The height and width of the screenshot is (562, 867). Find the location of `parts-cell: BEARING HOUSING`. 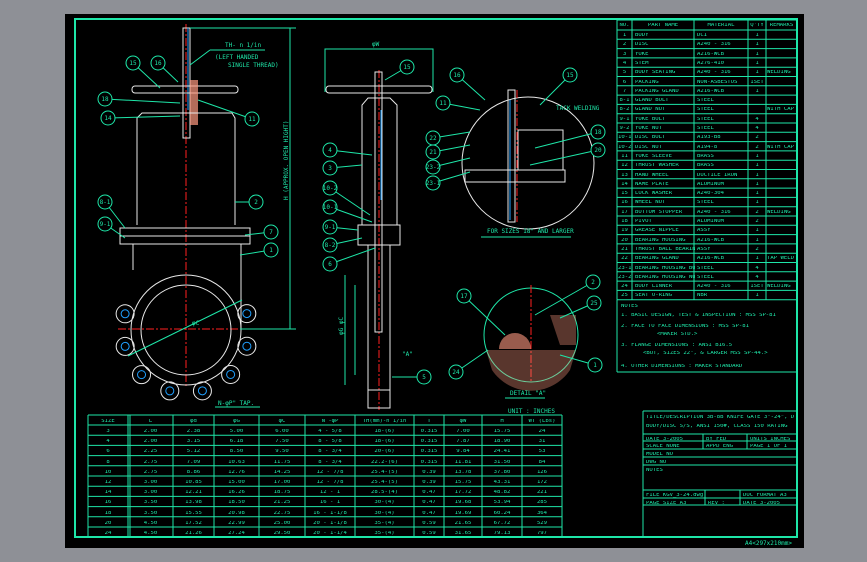

parts-cell: BEARING HOUSING is located at coordinates (660, 240).